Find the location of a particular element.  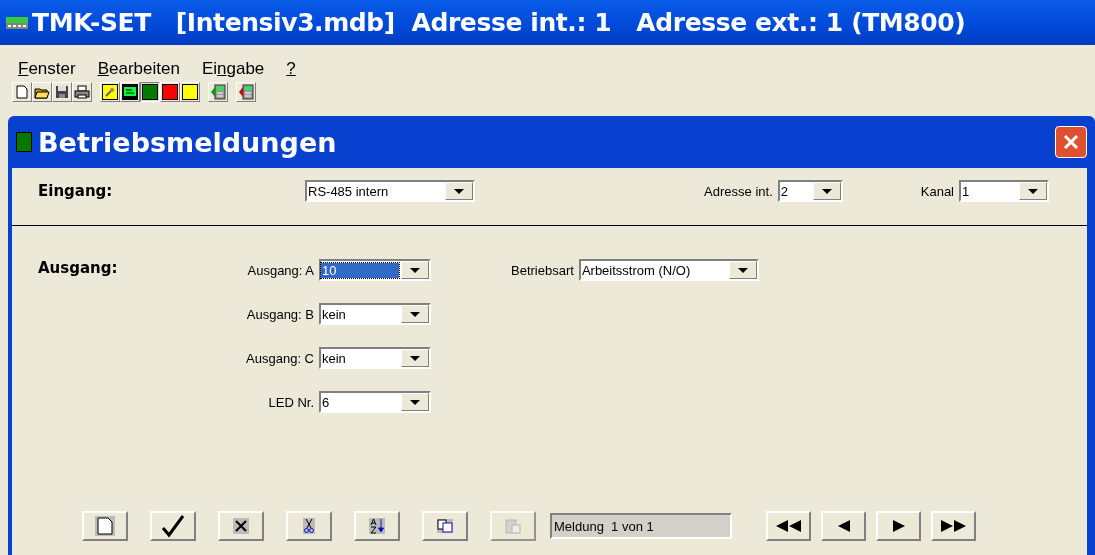

field-label: Ausgang: B is located at coordinates (279, 314).